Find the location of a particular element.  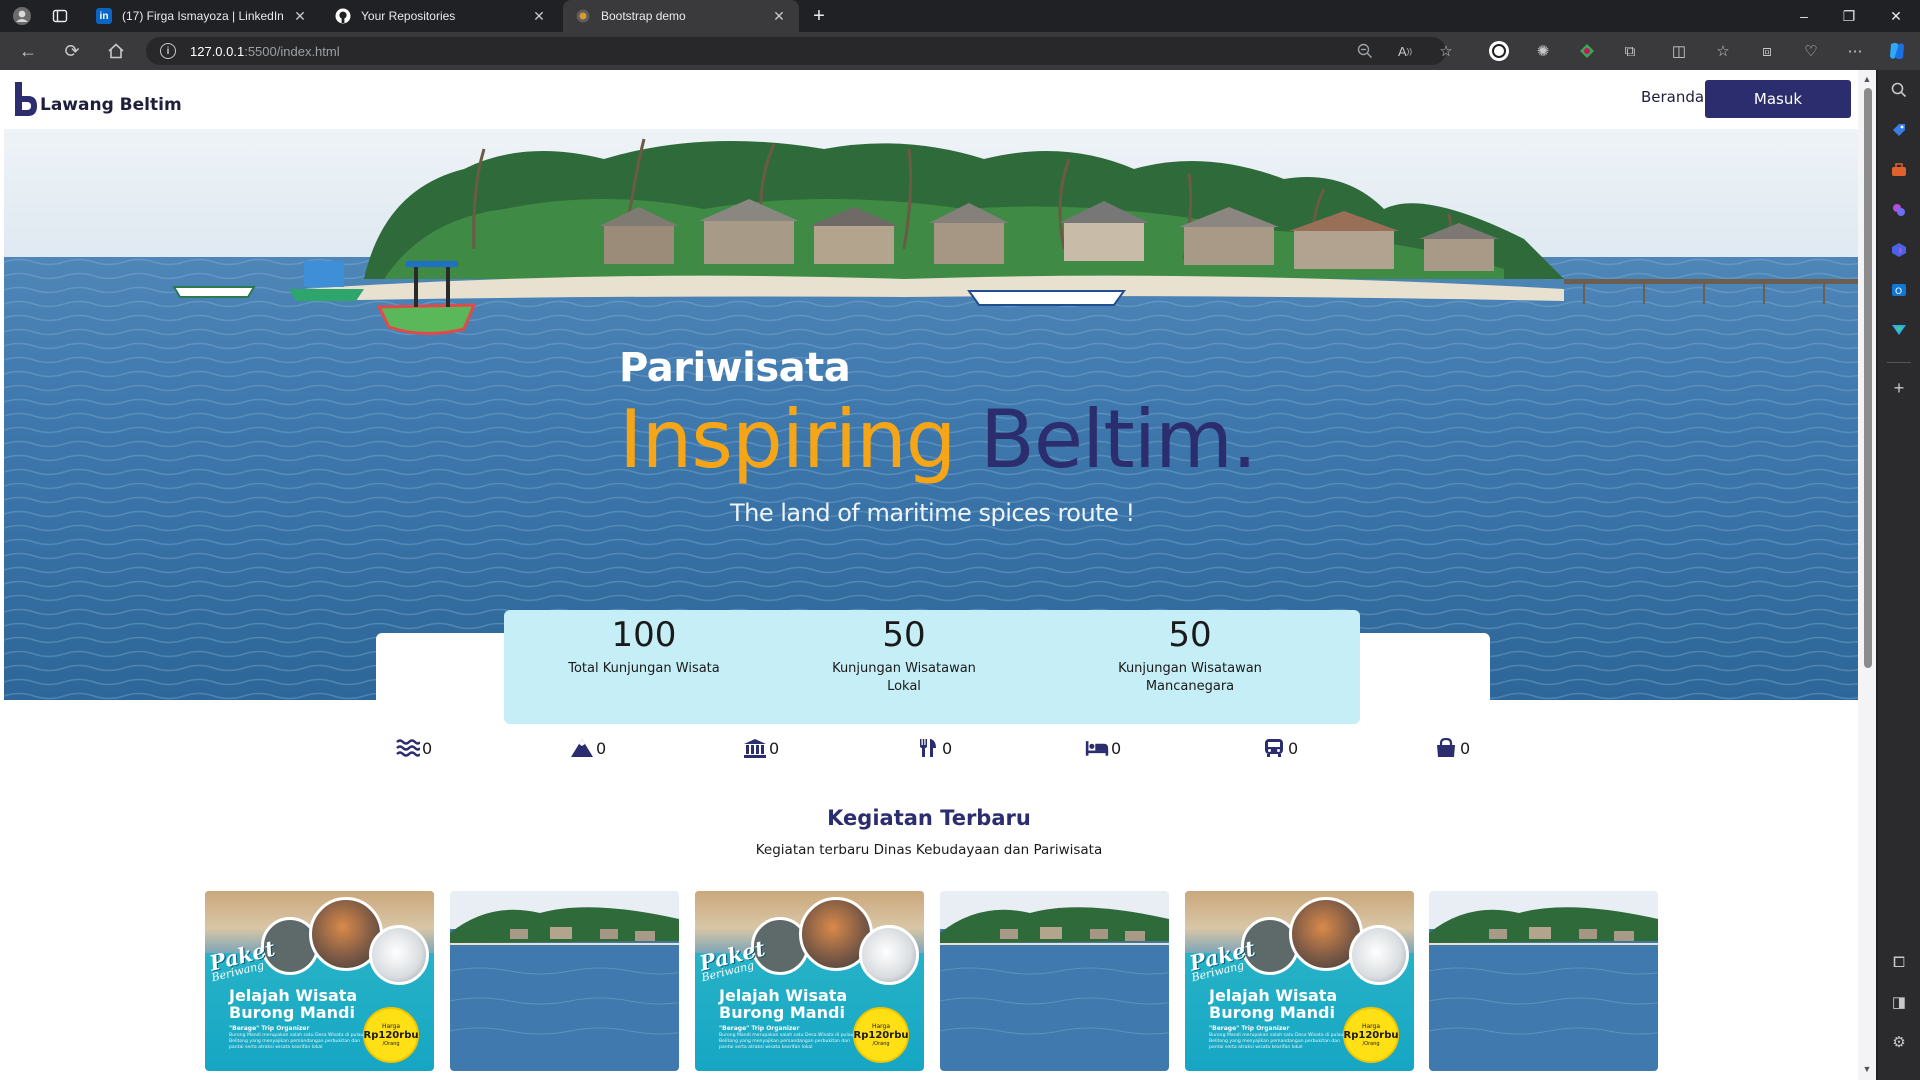

facility-mountain: 0 is located at coordinates (588, 748).